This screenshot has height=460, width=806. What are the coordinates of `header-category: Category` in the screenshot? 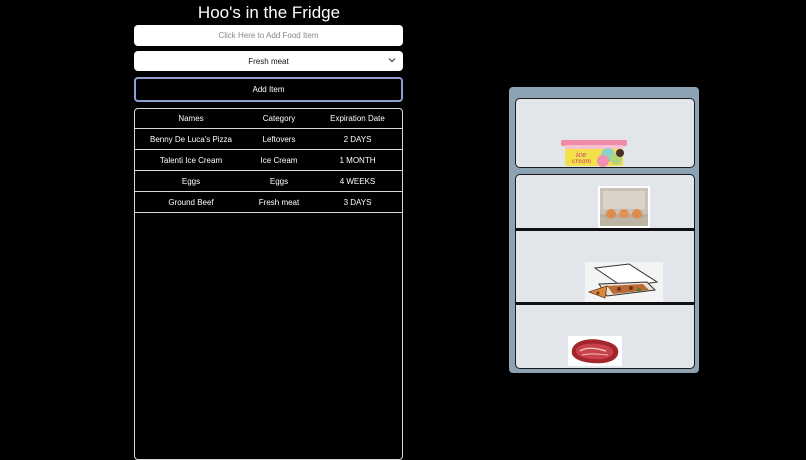 It's located at (279, 118).